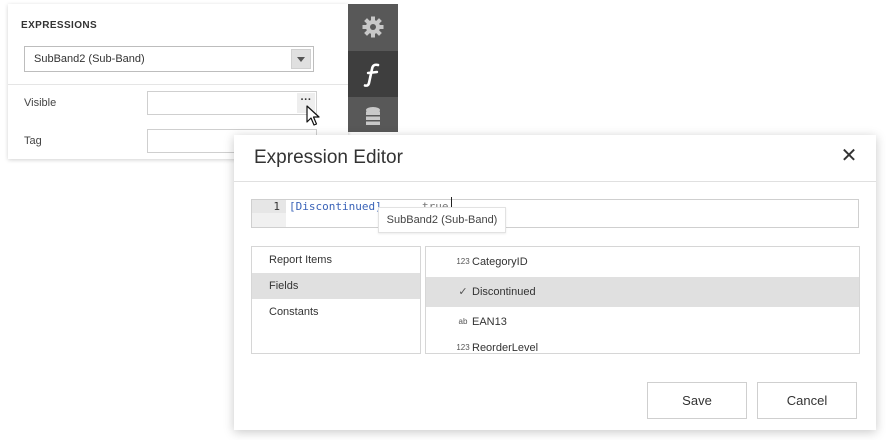 This screenshot has height=440, width=886. I want to click on expression-code-editor: 1 [Discontinued] true, so click(555, 212).